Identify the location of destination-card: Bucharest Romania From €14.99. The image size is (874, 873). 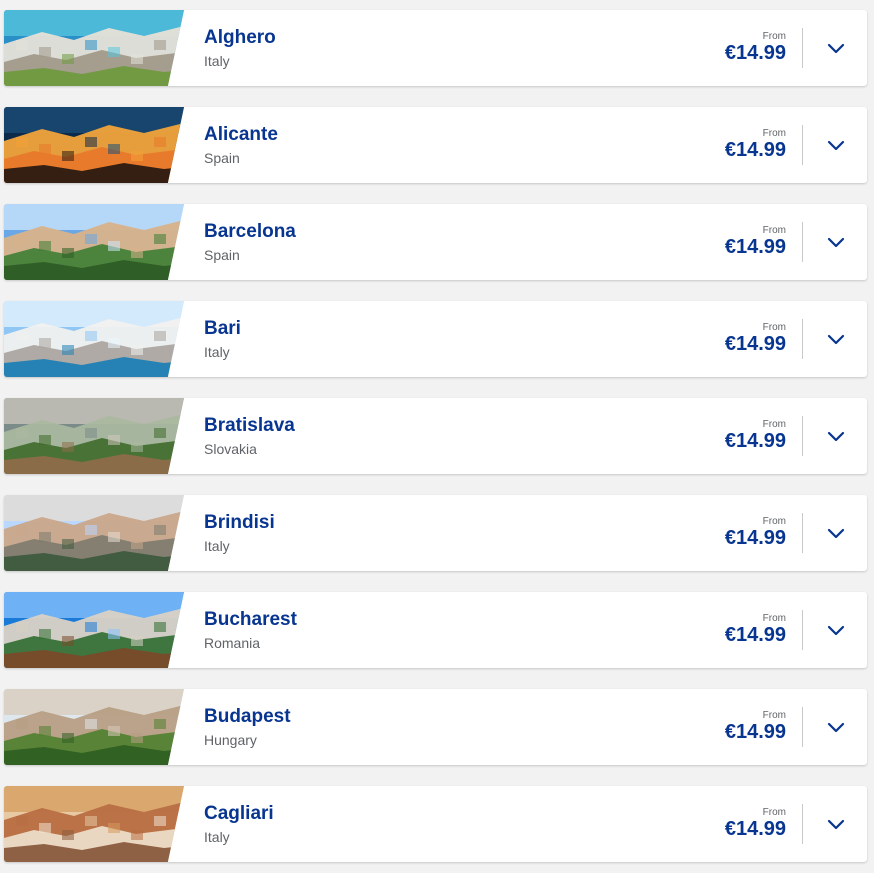
(435, 630).